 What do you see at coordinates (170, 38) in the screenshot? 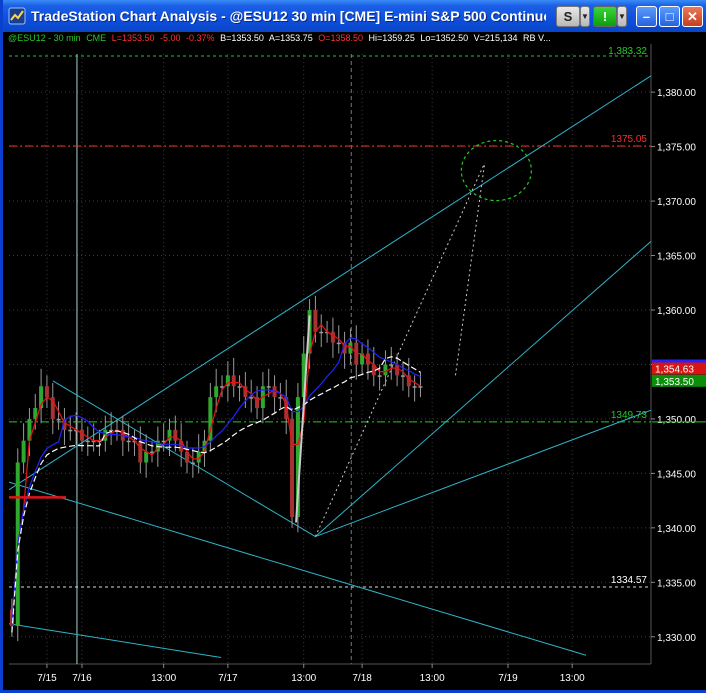
I see `status-change: -5.00` at bounding box center [170, 38].